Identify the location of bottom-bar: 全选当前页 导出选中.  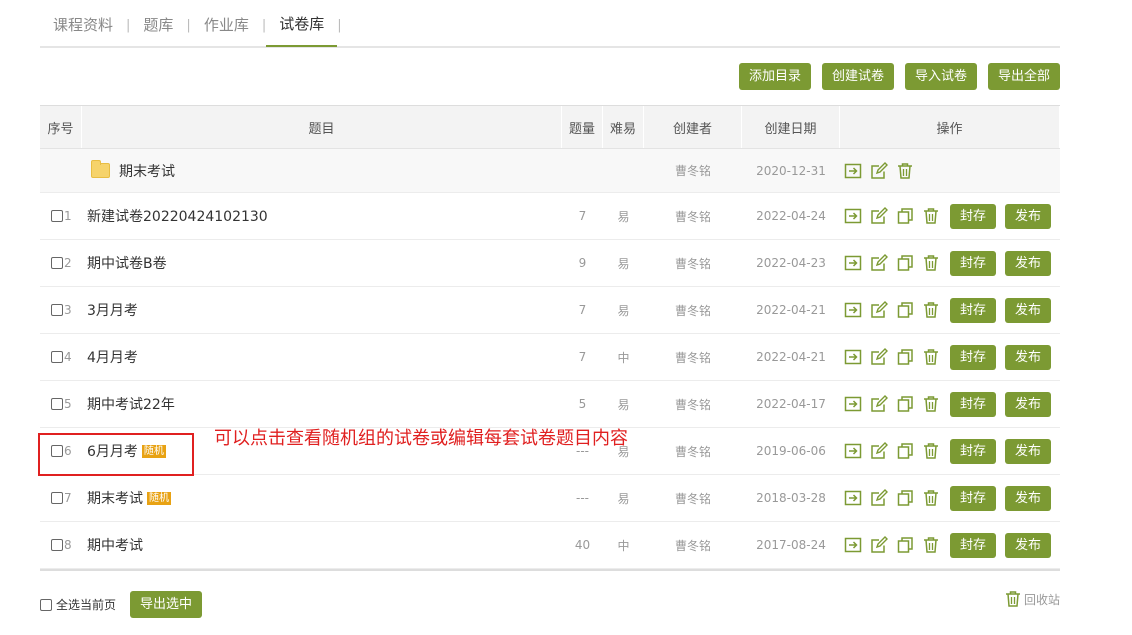
(121, 604).